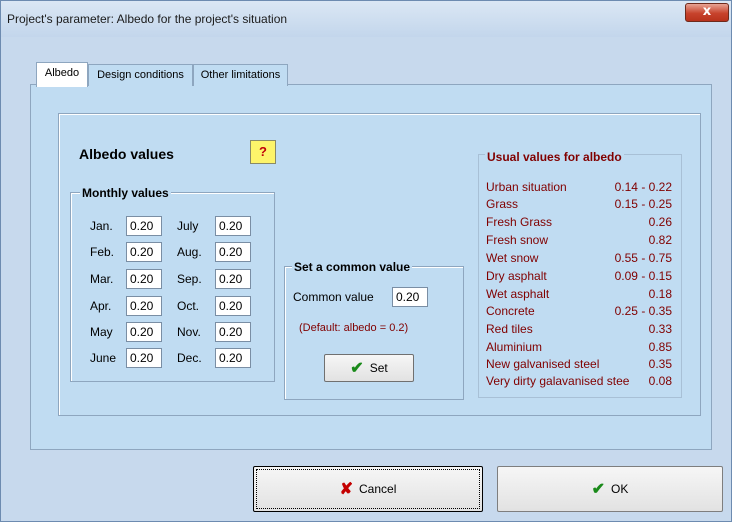  I want to click on ok-button: ✔ OK, so click(610, 489).